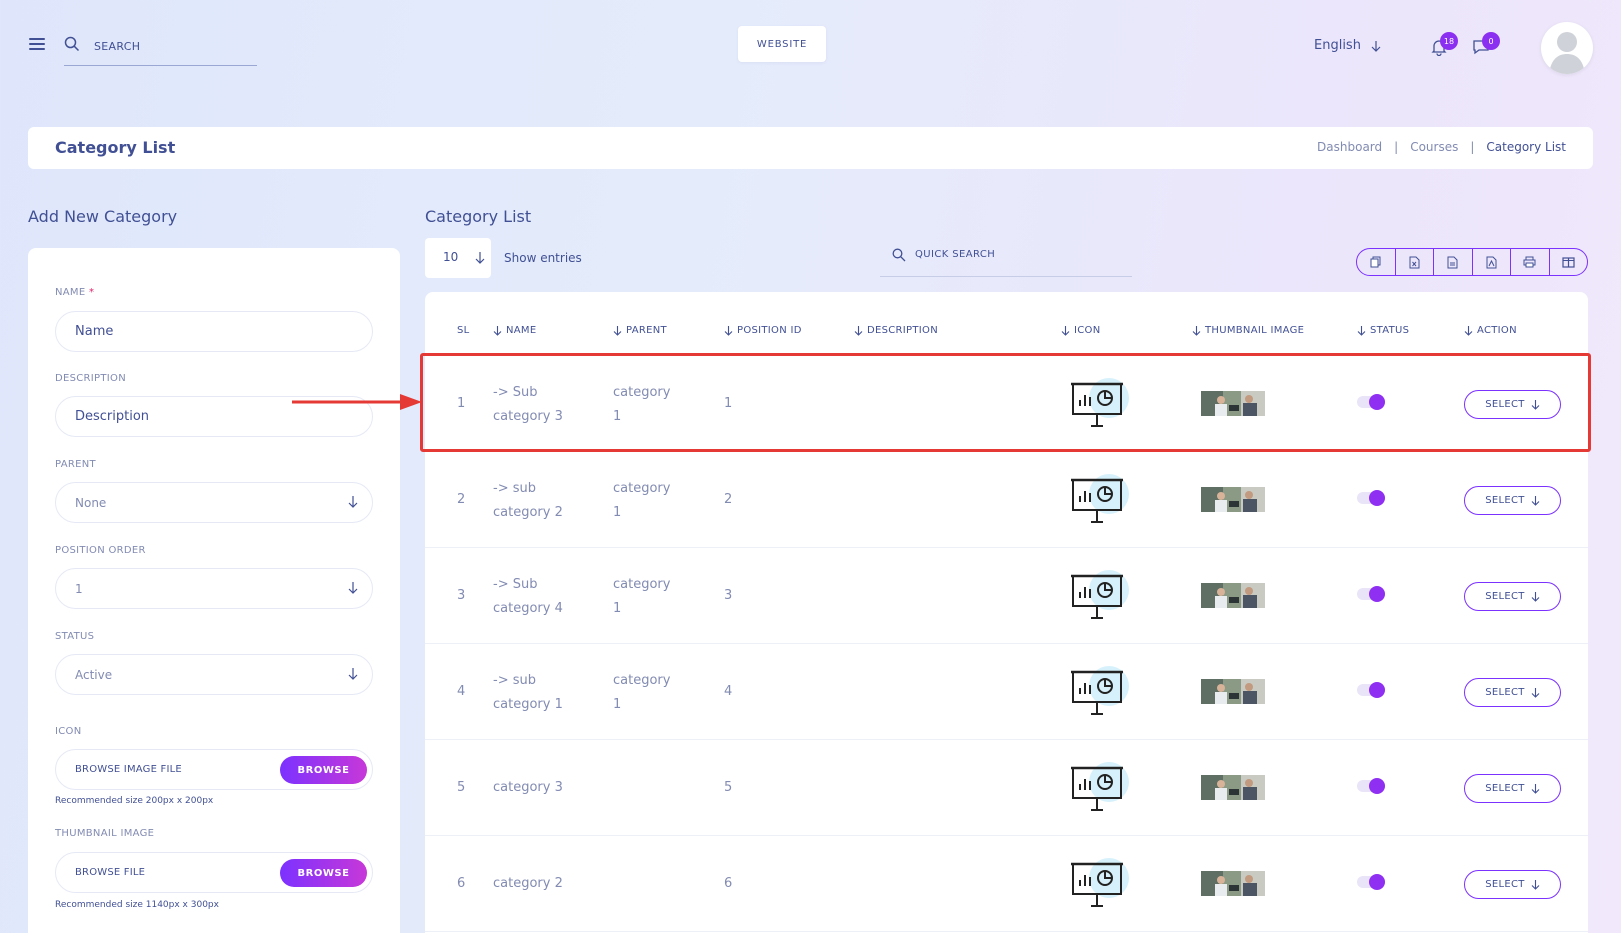  Describe the element at coordinates (514, 330) in the screenshot. I see `column-header-name: NAME` at that location.